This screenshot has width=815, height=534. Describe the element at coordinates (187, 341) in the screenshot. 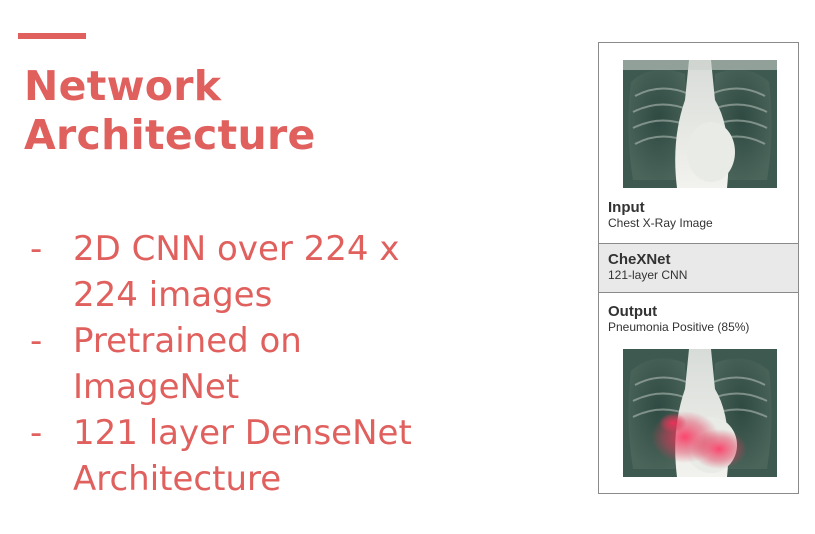

I see `bullet-text-line-1: Pretrained on` at that location.